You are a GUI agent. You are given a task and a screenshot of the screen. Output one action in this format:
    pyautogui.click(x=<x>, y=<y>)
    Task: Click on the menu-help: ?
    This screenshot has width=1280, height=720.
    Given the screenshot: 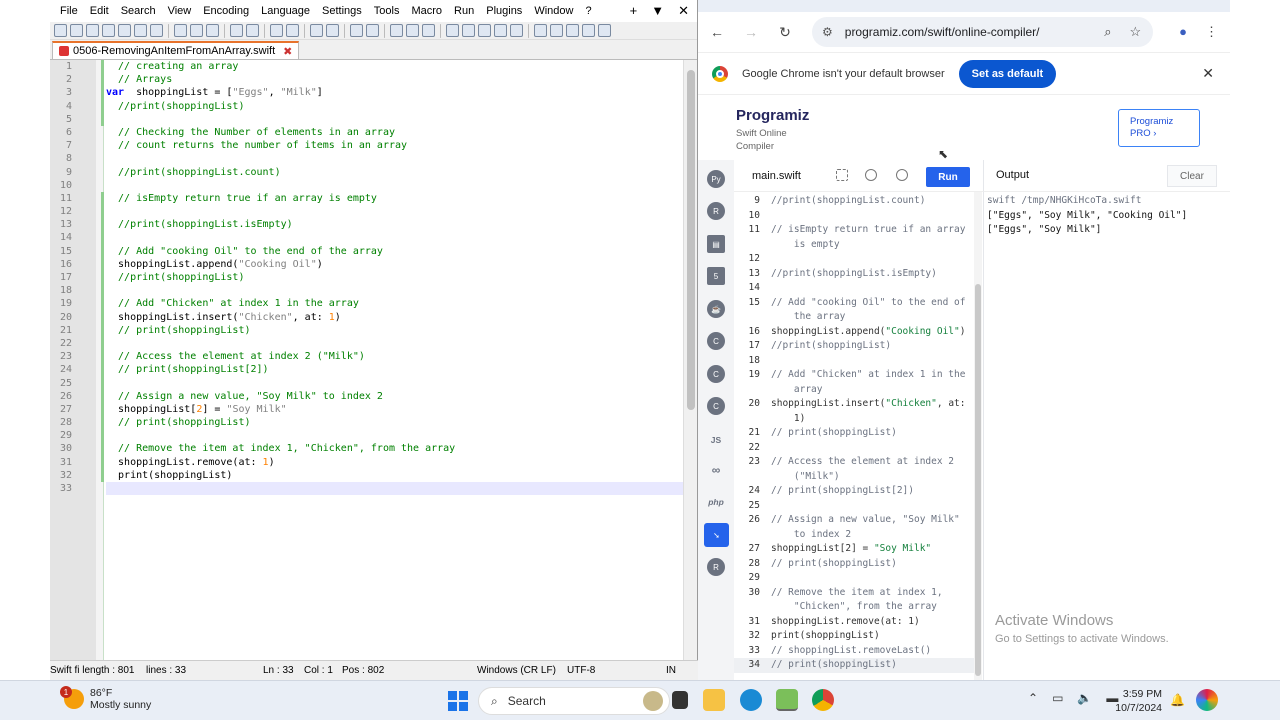 What is the action you would take?
    pyautogui.click(x=588, y=11)
    